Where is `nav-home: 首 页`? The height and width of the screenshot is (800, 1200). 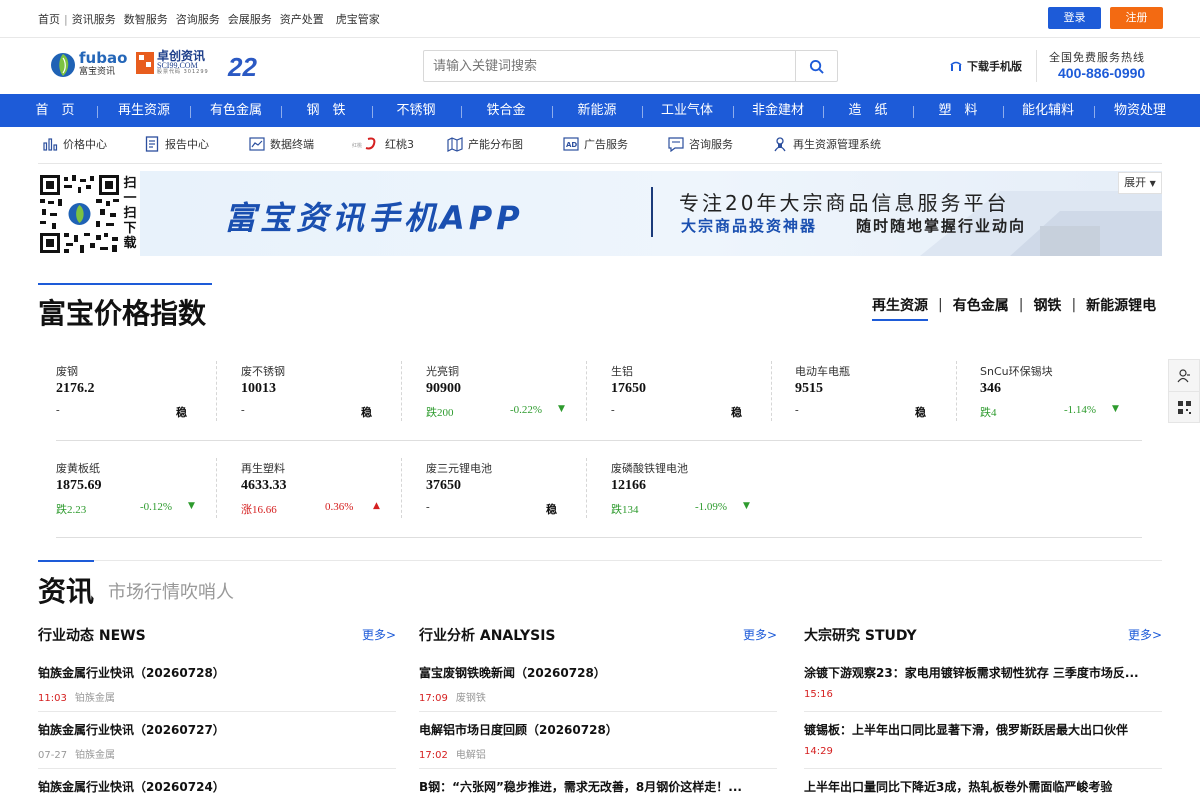 nav-home: 首 页 is located at coordinates (55, 110).